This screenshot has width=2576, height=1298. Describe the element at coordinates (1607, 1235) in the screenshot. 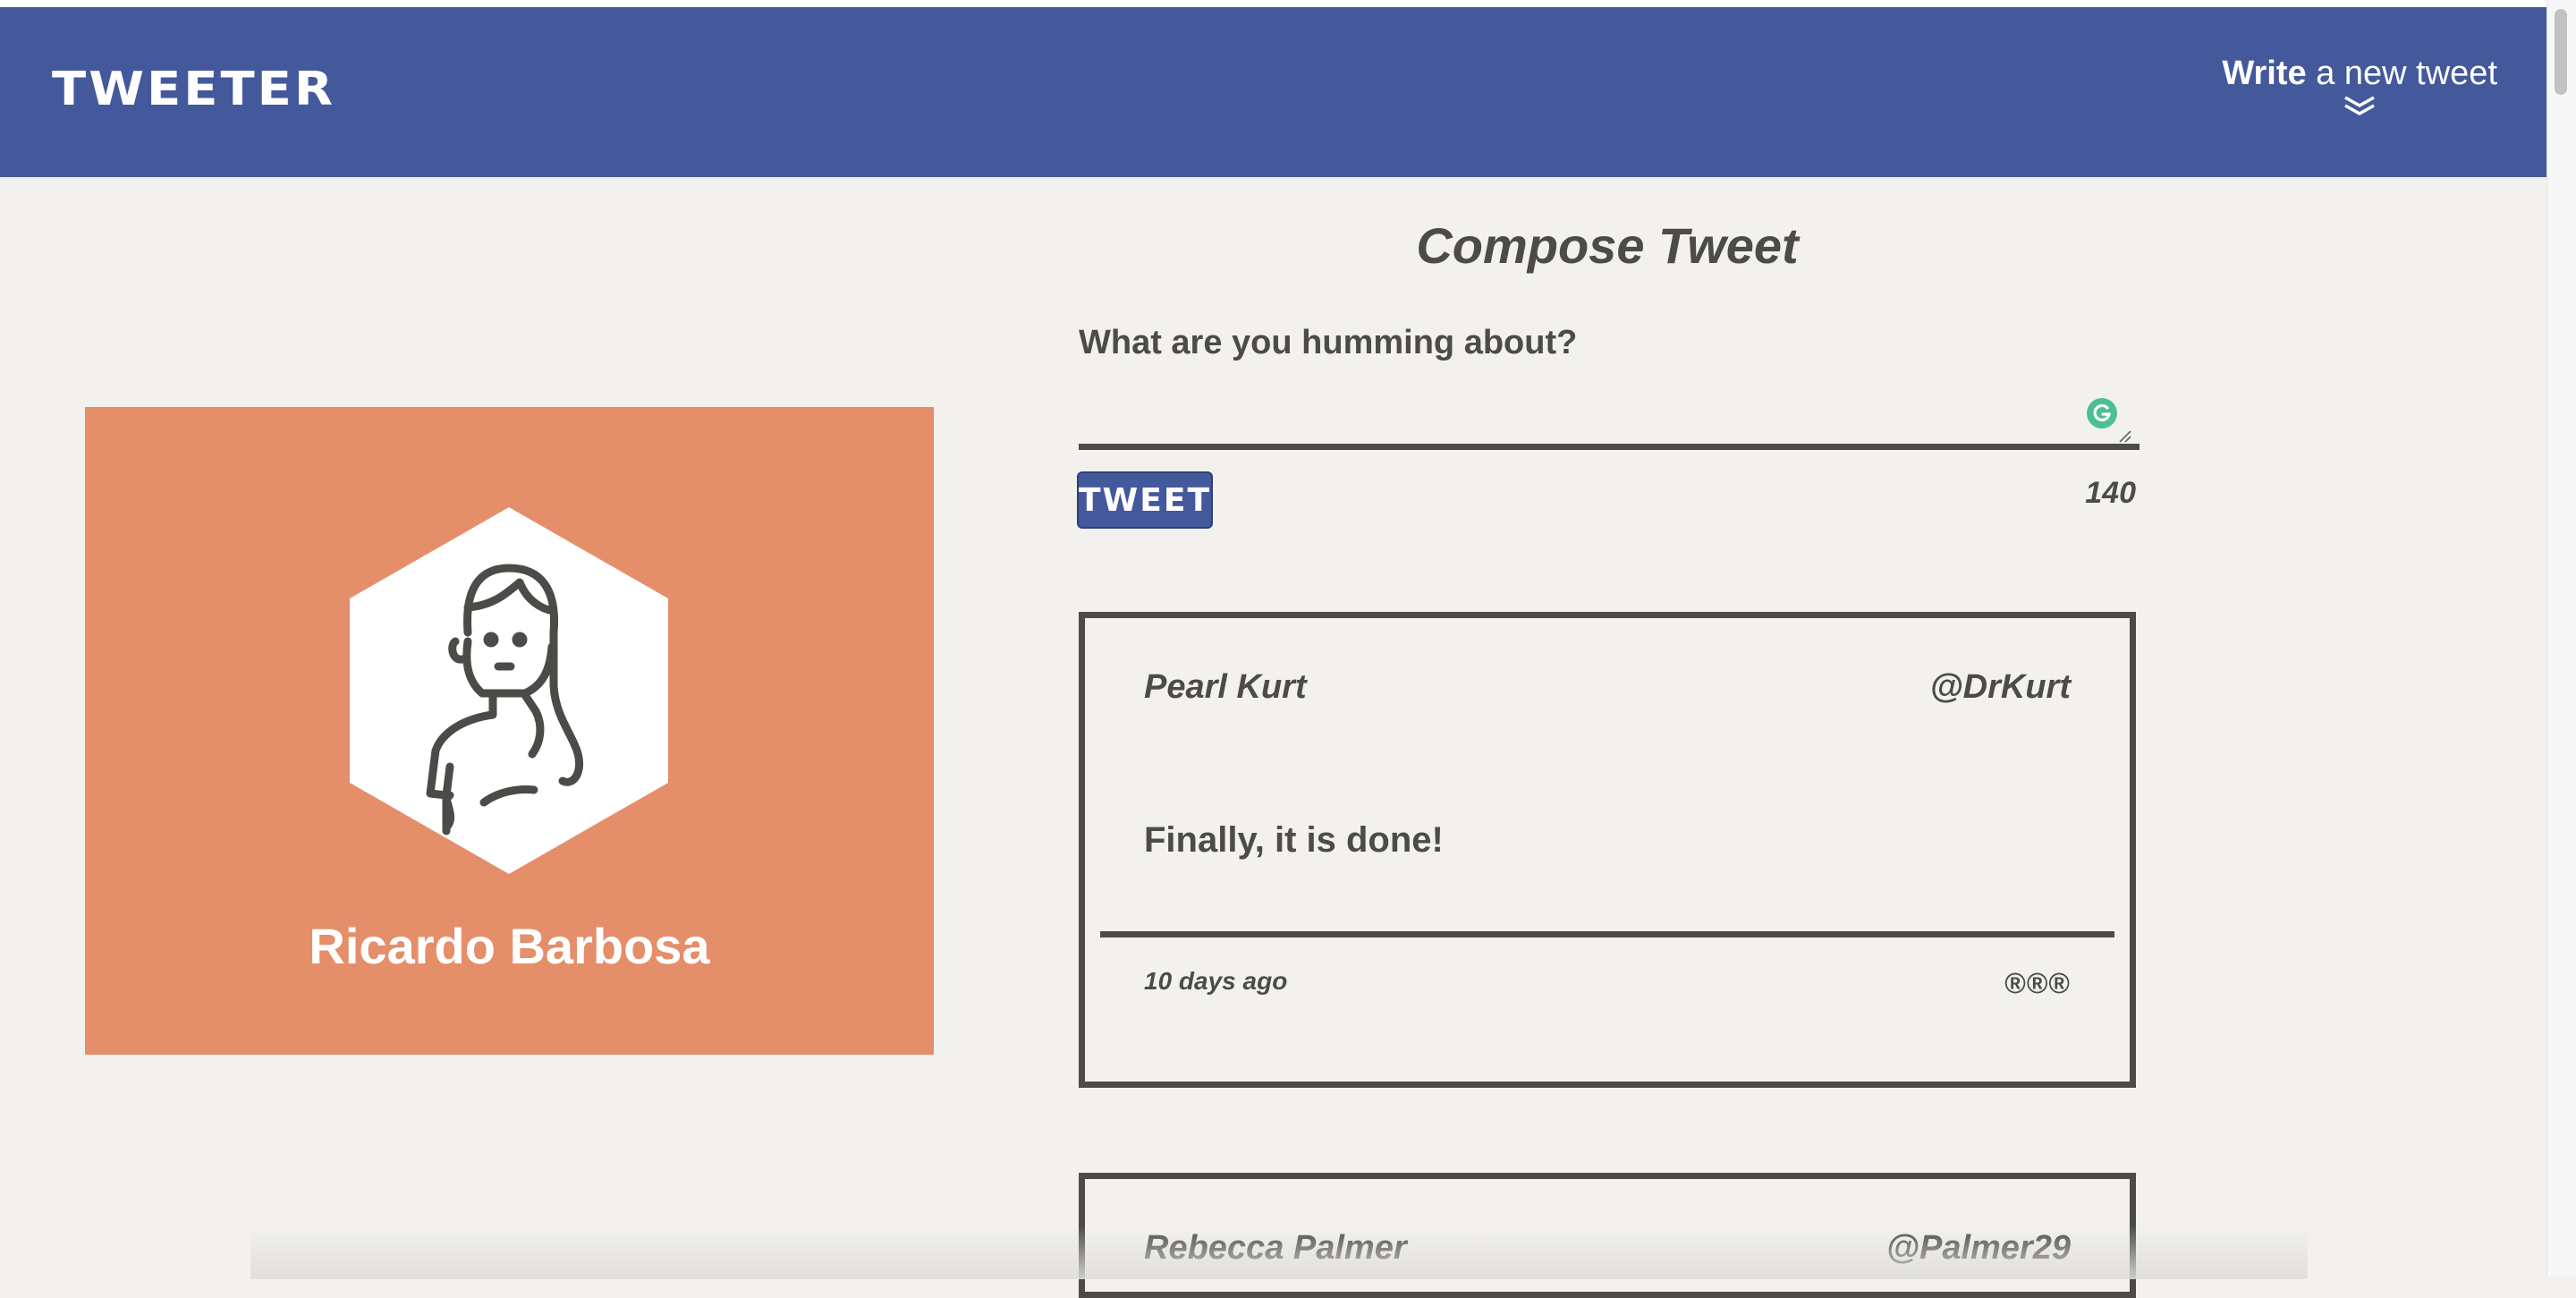

I see `tweet-card: Rebecca Palmer @Palmer29` at that location.